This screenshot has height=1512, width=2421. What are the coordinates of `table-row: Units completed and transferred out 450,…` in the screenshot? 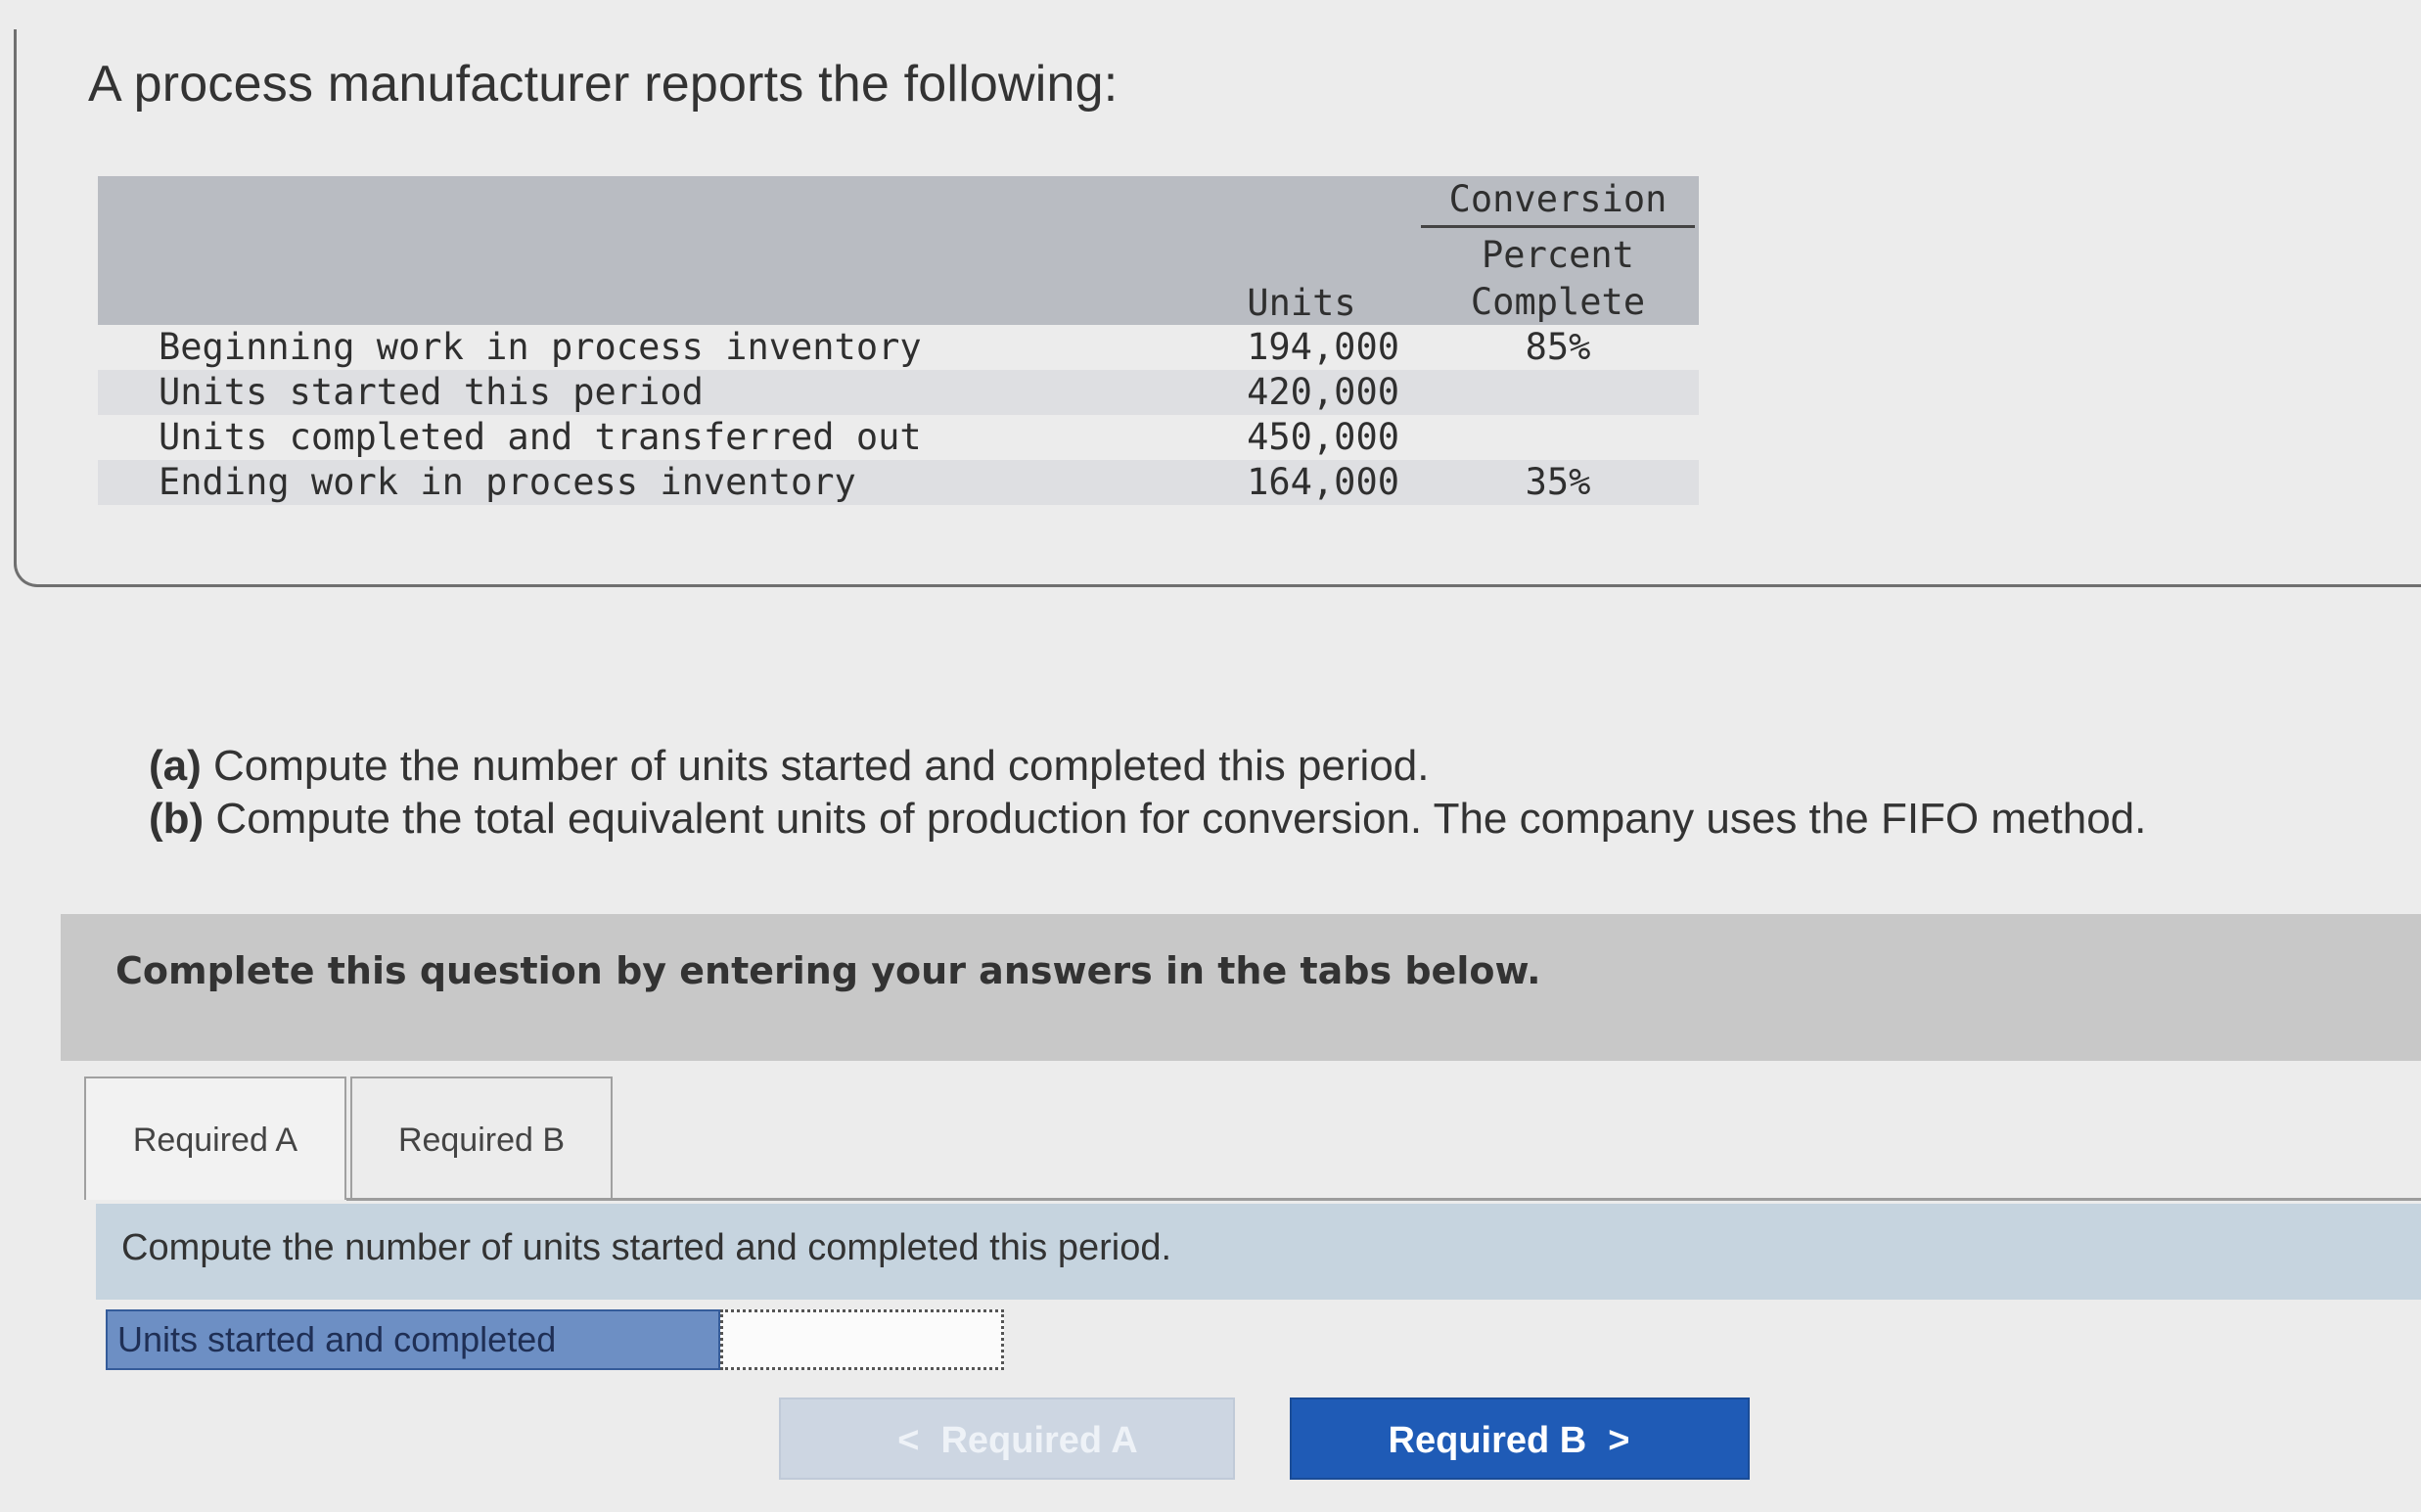 It's located at (898, 437).